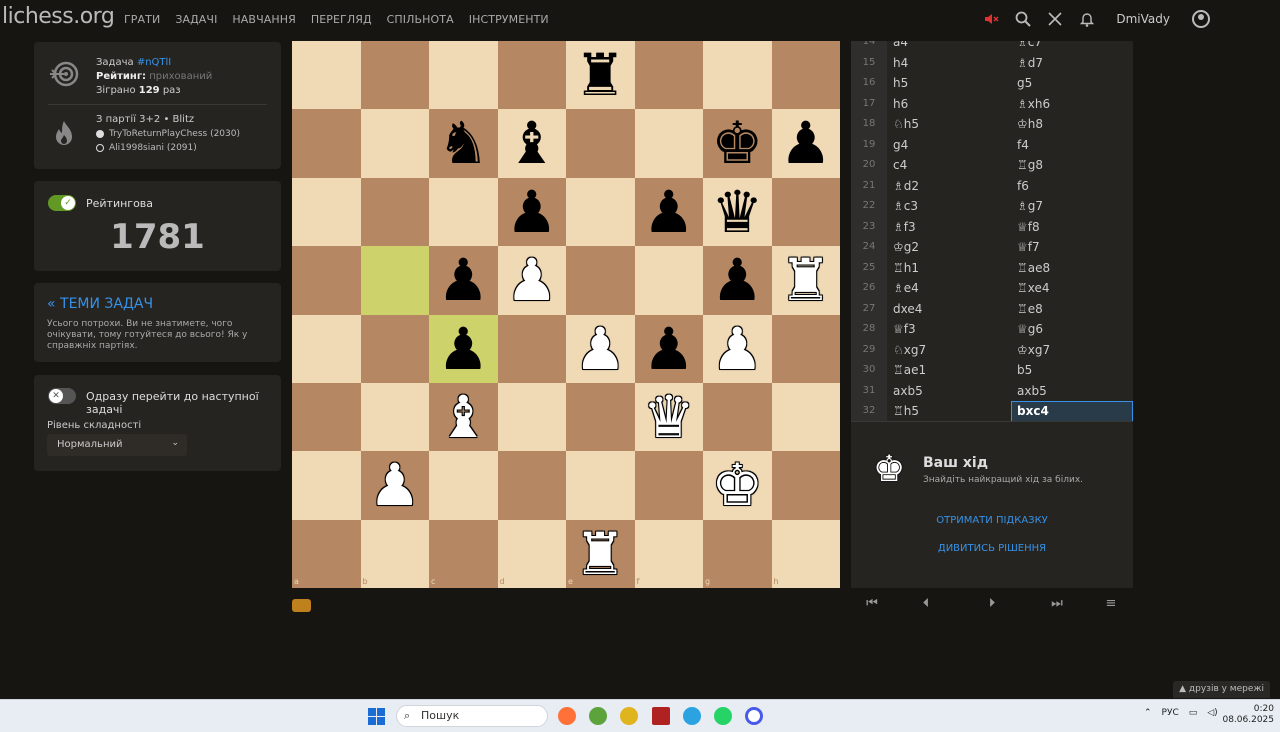 This screenshot has height=732, width=1280. I want to click on black-move: g5, so click(1072, 83).